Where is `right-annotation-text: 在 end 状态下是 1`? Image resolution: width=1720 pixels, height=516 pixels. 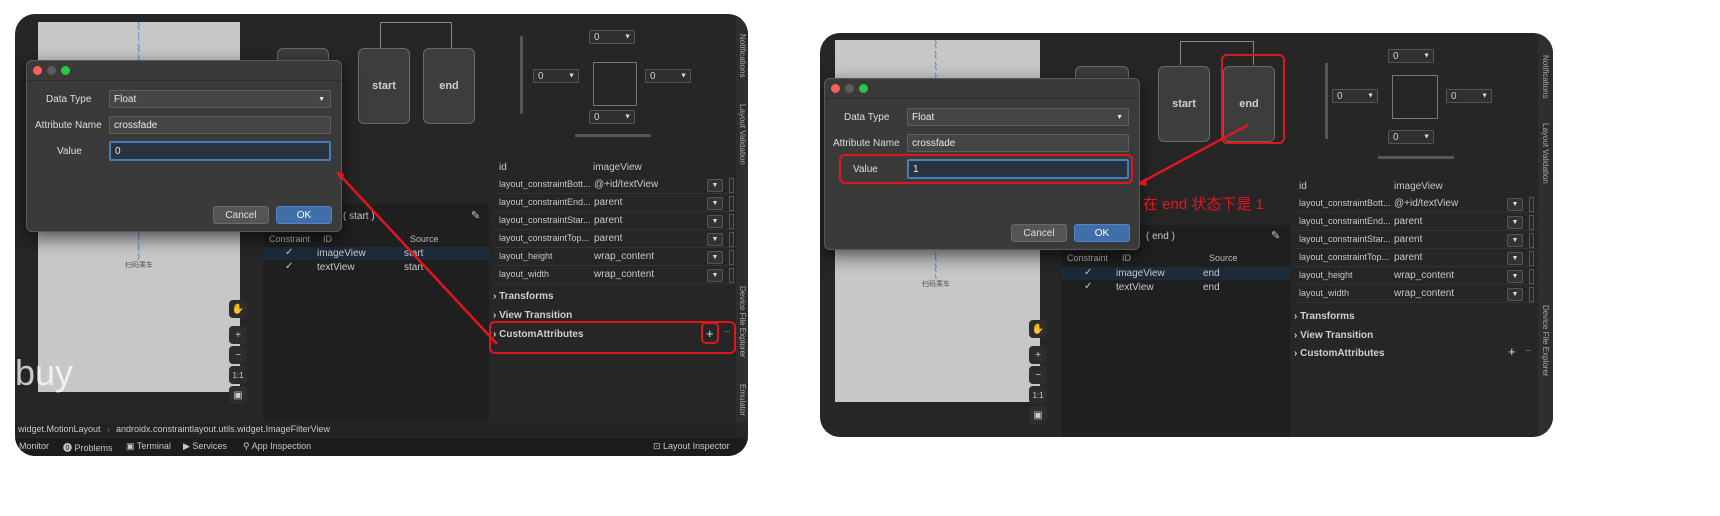 right-annotation-text: 在 end 状态下是 1 is located at coordinates (1203, 204).